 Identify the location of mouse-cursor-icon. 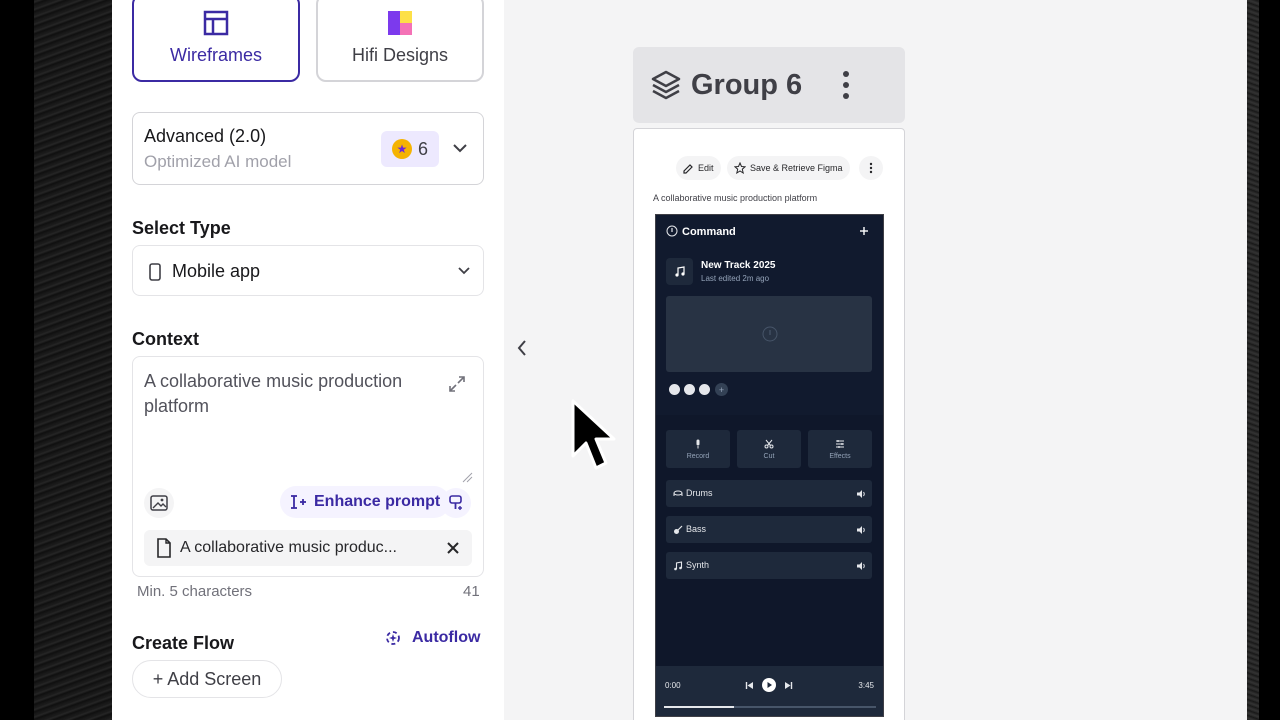
(593, 434).